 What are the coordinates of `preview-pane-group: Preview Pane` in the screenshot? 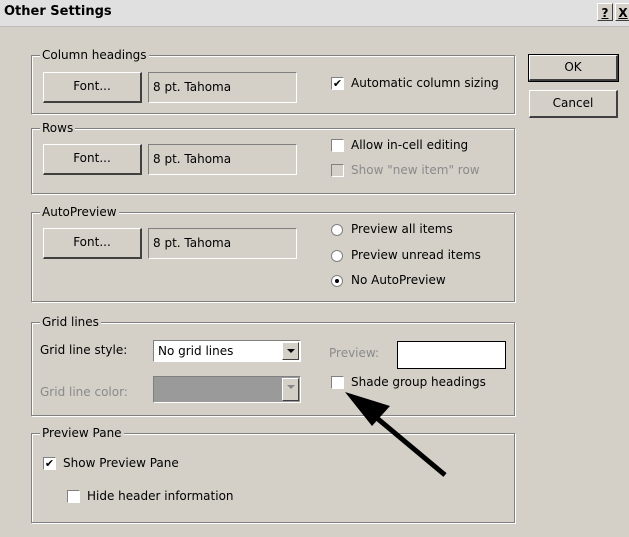 It's located at (273, 474).